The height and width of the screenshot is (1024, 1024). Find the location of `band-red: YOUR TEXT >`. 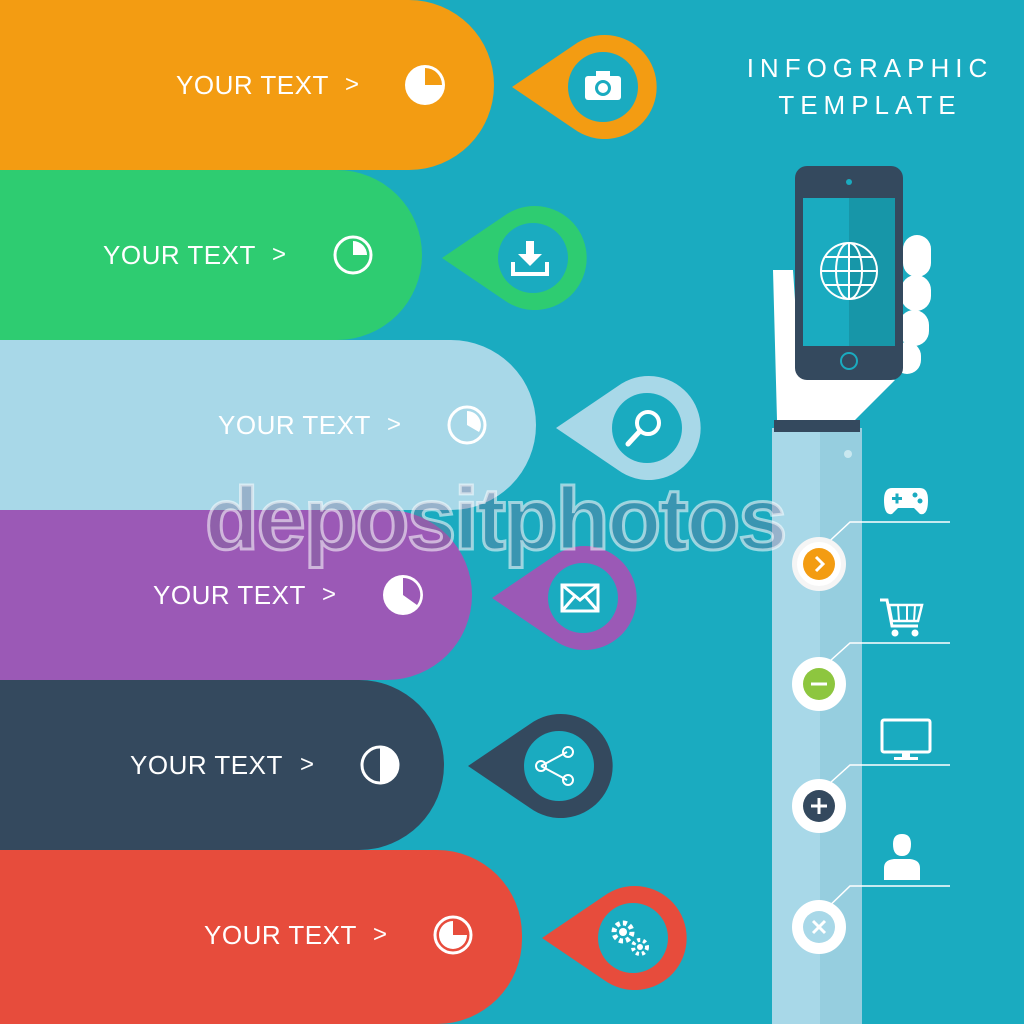

band-red: YOUR TEXT > is located at coordinates (261, 937).